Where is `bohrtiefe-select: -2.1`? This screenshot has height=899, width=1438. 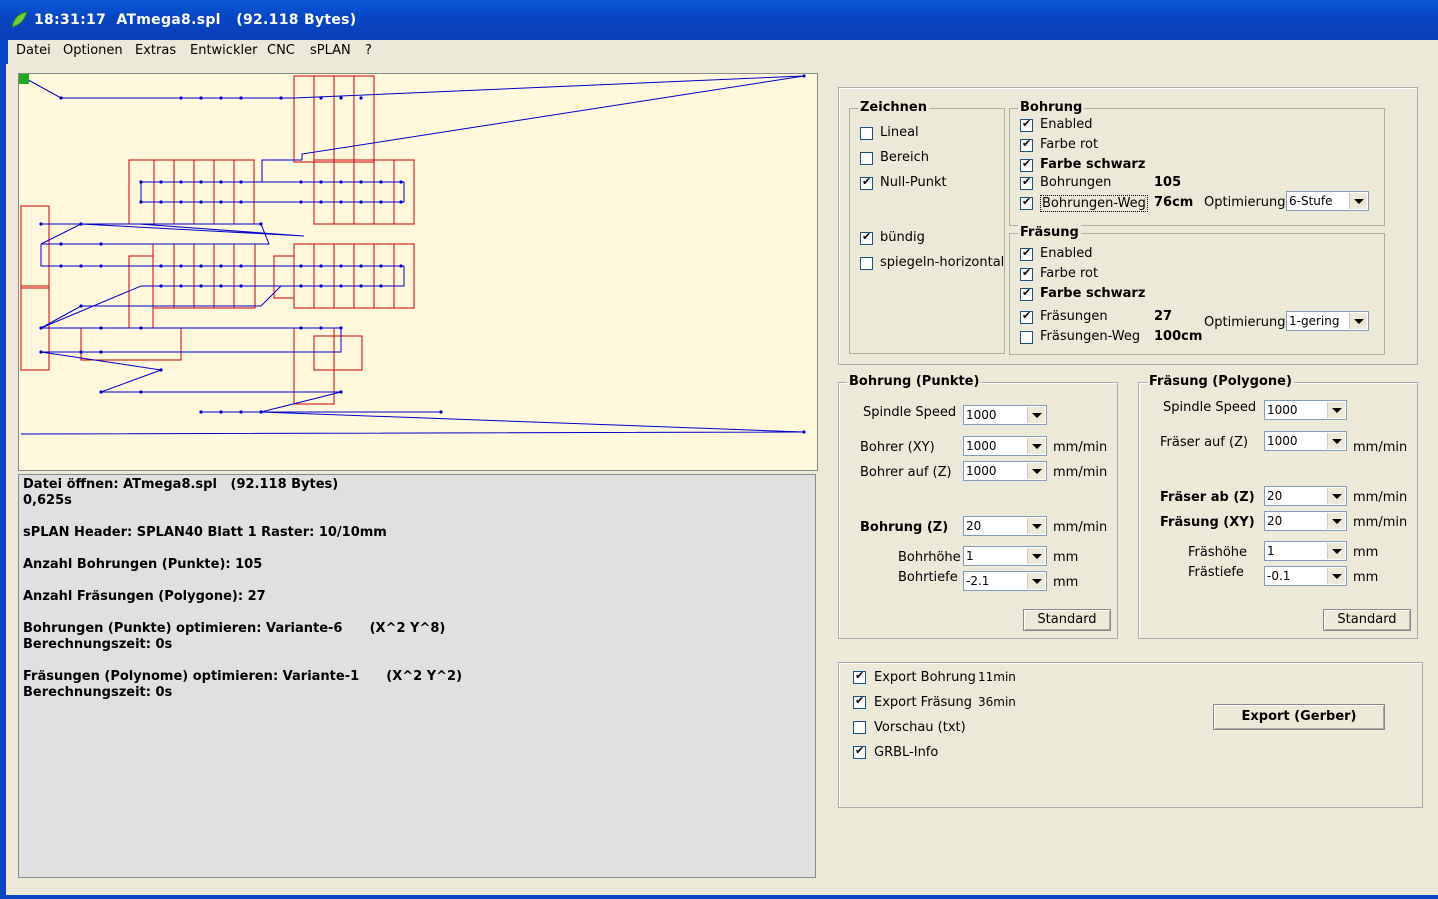
bohrtiefe-select: -2.1 is located at coordinates (1005, 581).